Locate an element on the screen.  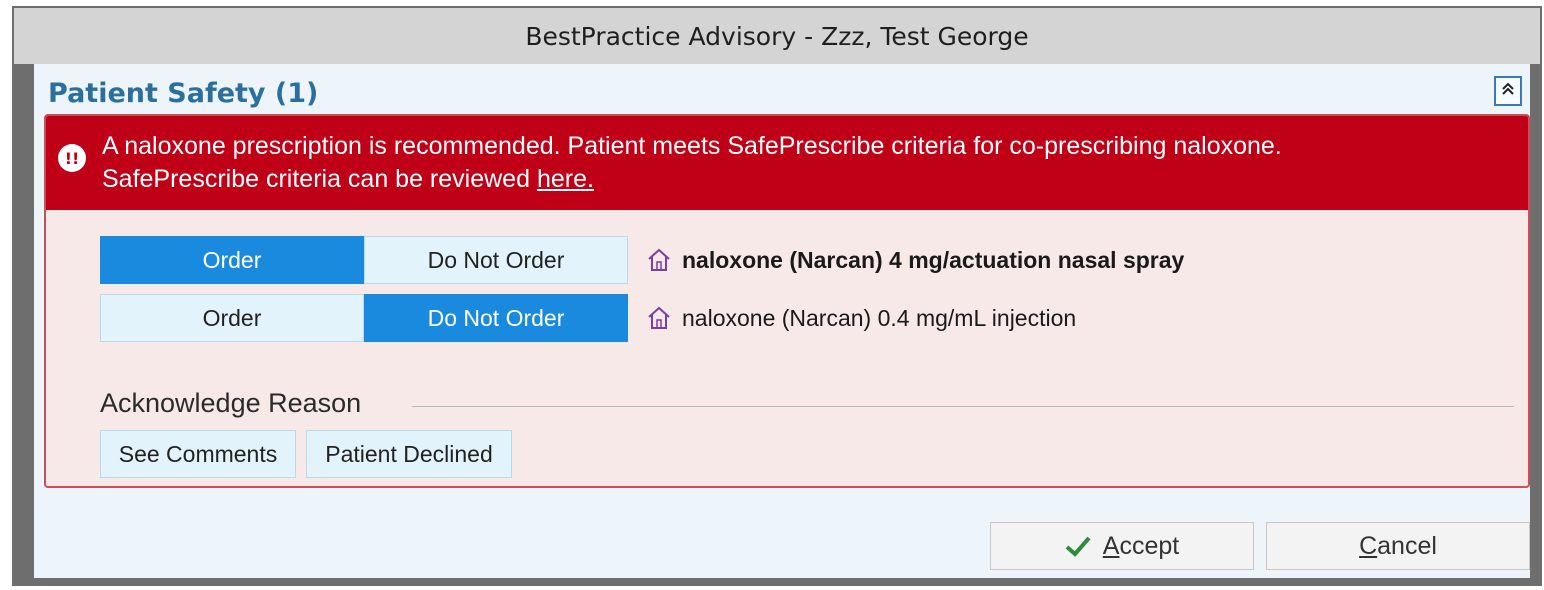
accept-mnemonic: A is located at coordinates (1111, 545).